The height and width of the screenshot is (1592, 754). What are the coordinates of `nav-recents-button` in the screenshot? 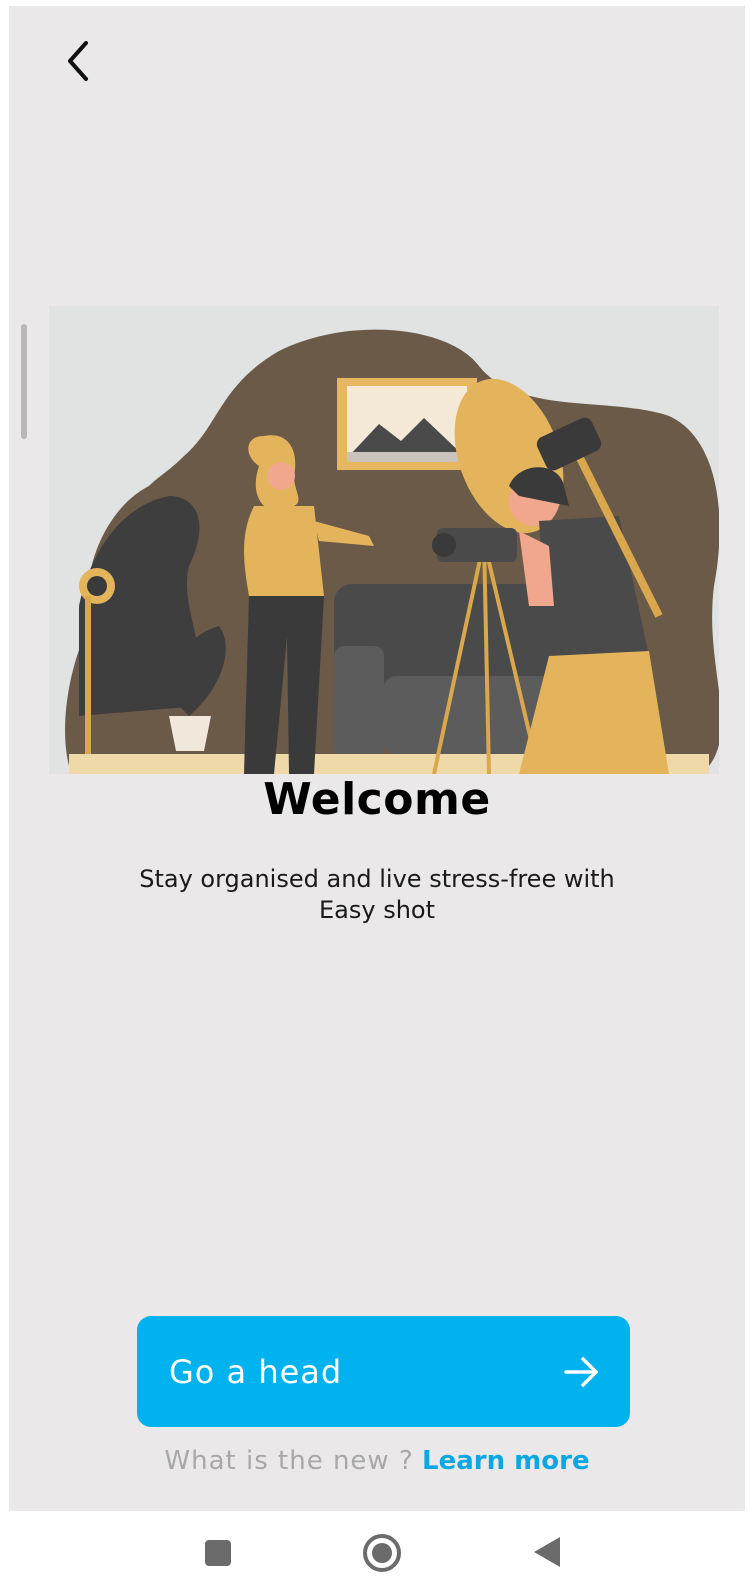 It's located at (218, 1555).